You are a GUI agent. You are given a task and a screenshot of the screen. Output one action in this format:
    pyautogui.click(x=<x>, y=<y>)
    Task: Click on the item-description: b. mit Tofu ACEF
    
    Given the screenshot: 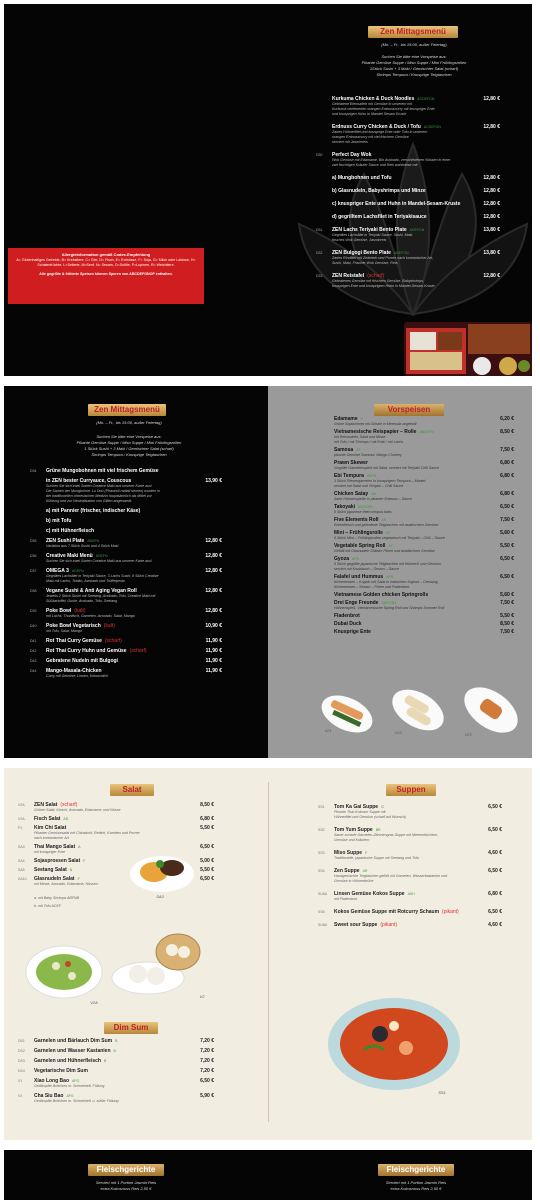 What is the action you would take?
    pyautogui.click(x=48, y=906)
    